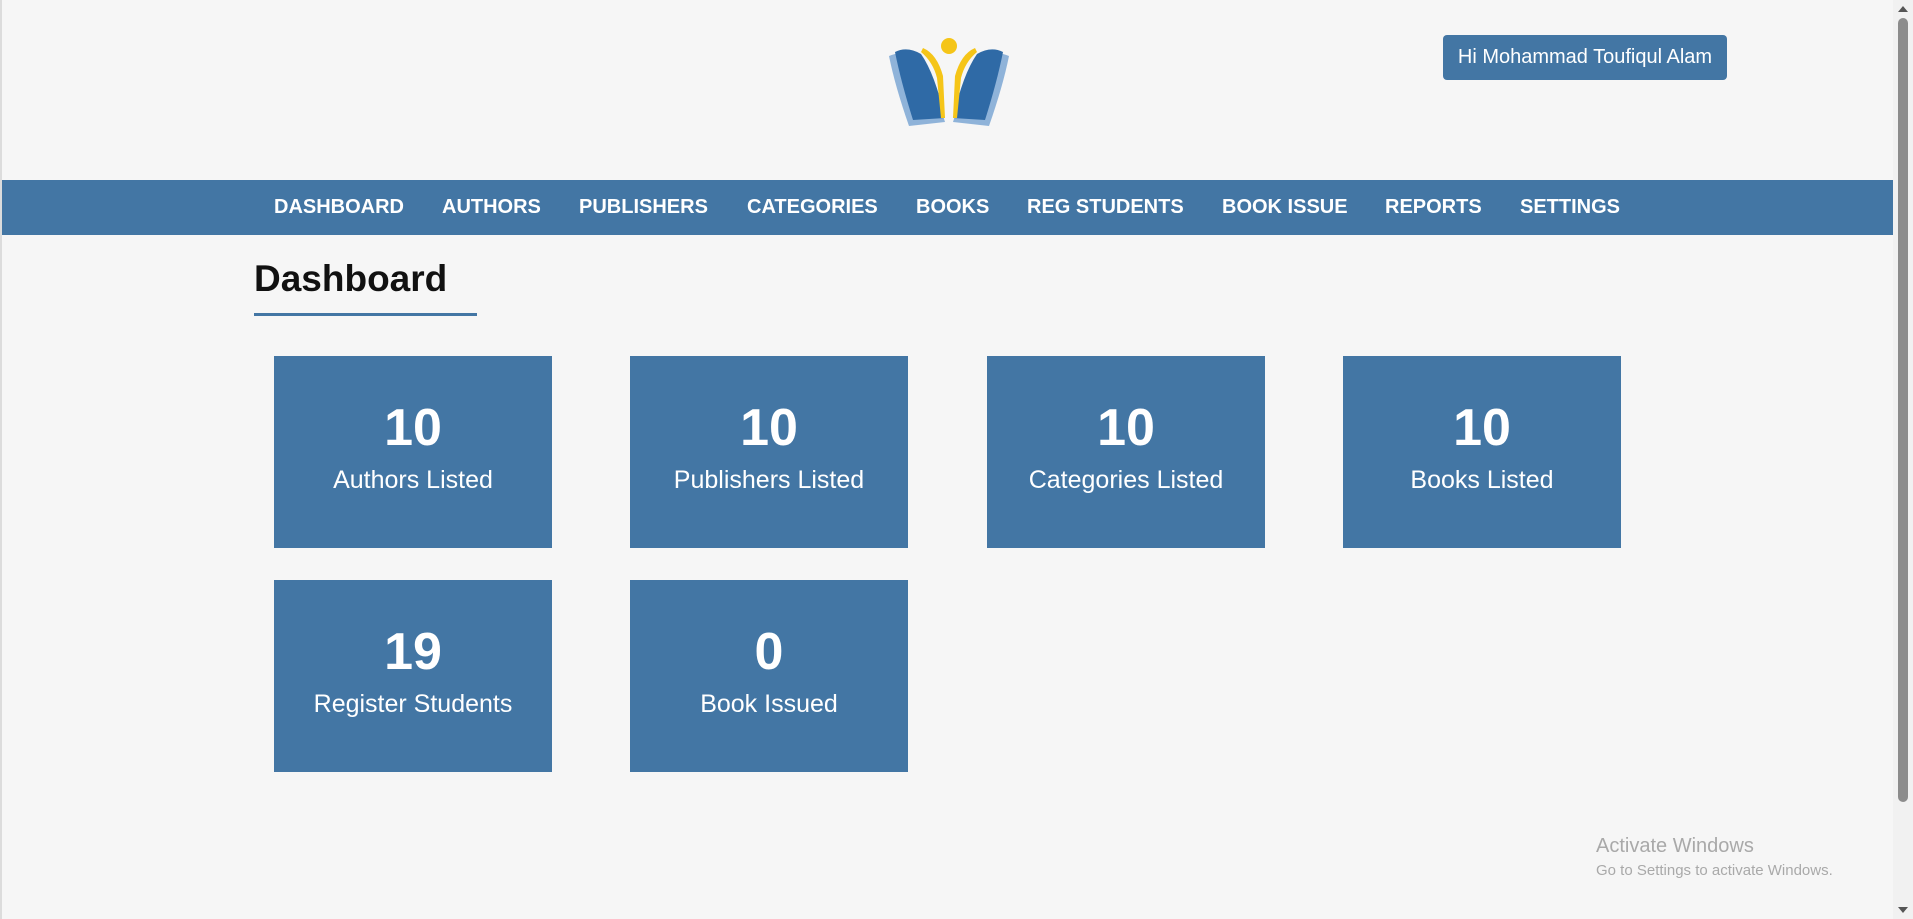  Describe the element at coordinates (1570, 207) in the screenshot. I see `nav-item-settings: SETTINGS` at that location.